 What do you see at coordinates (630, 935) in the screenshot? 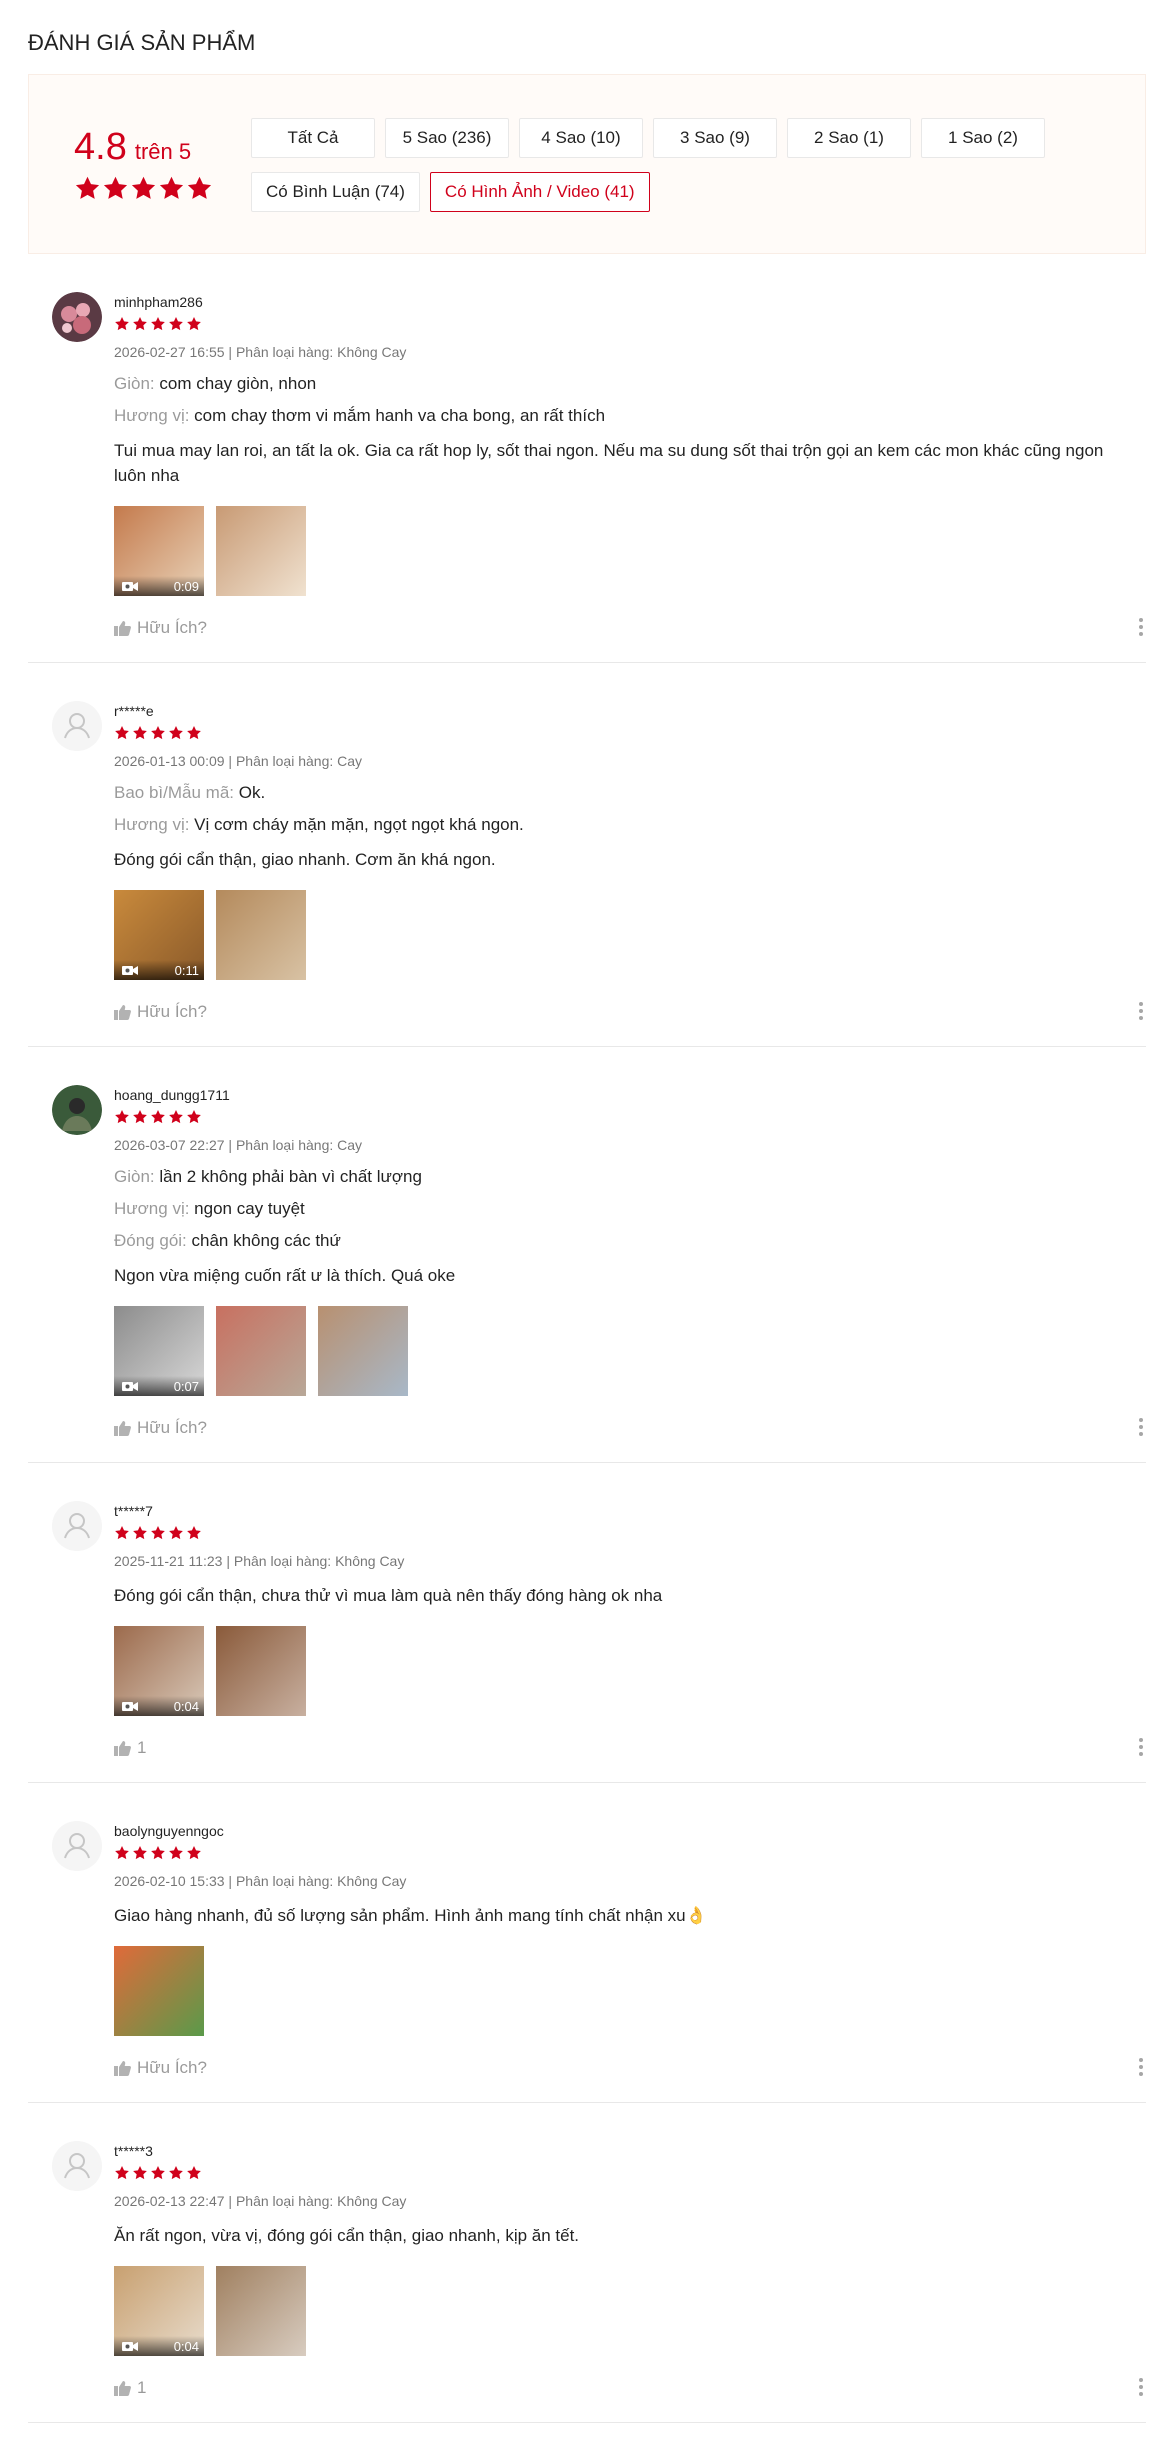
I see `review-media: 0:11` at bounding box center [630, 935].